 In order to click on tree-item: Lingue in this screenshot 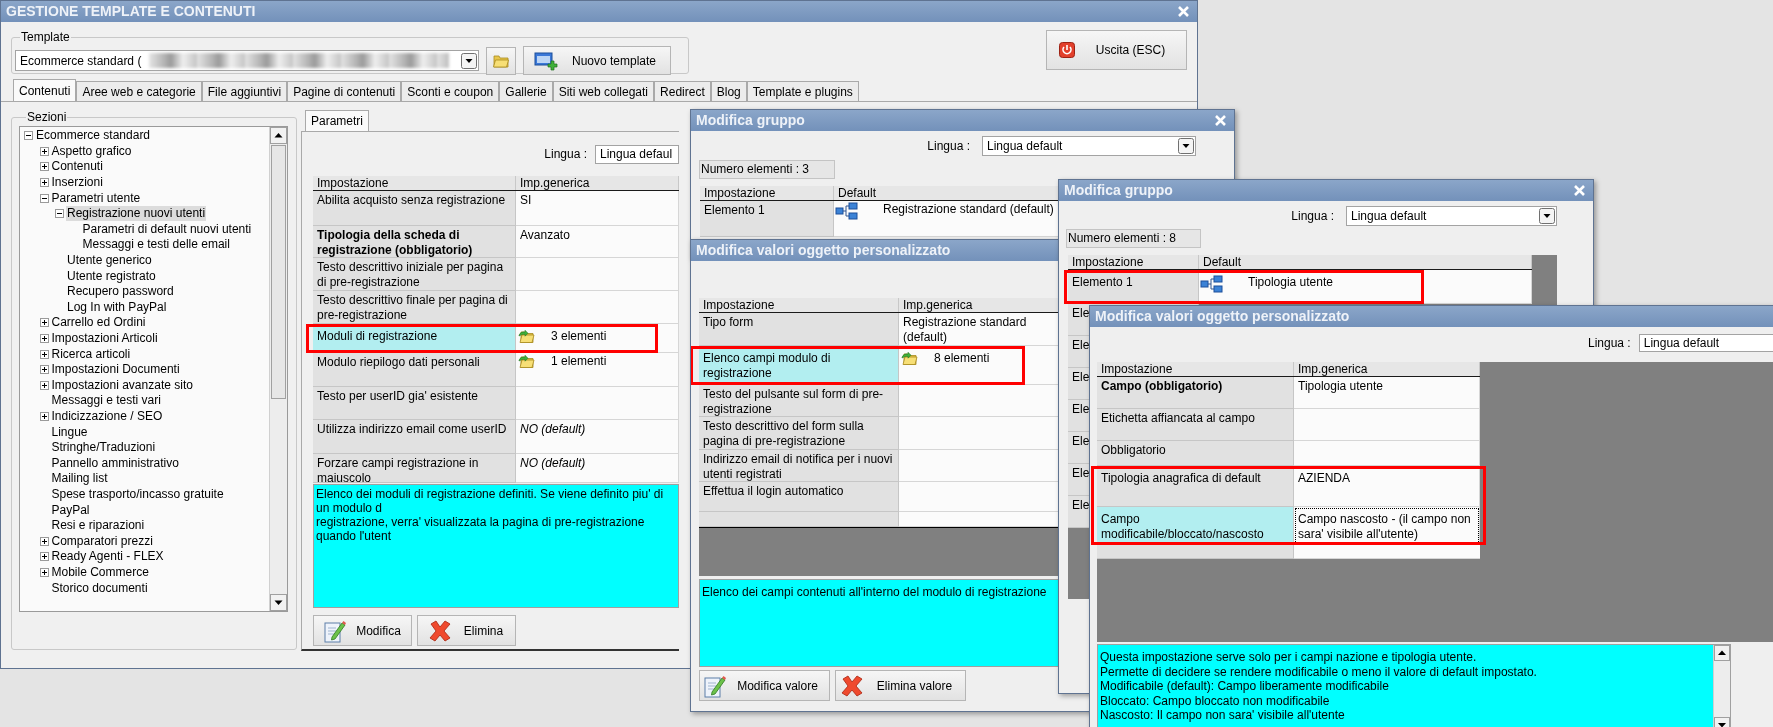, I will do `click(69, 432)`.